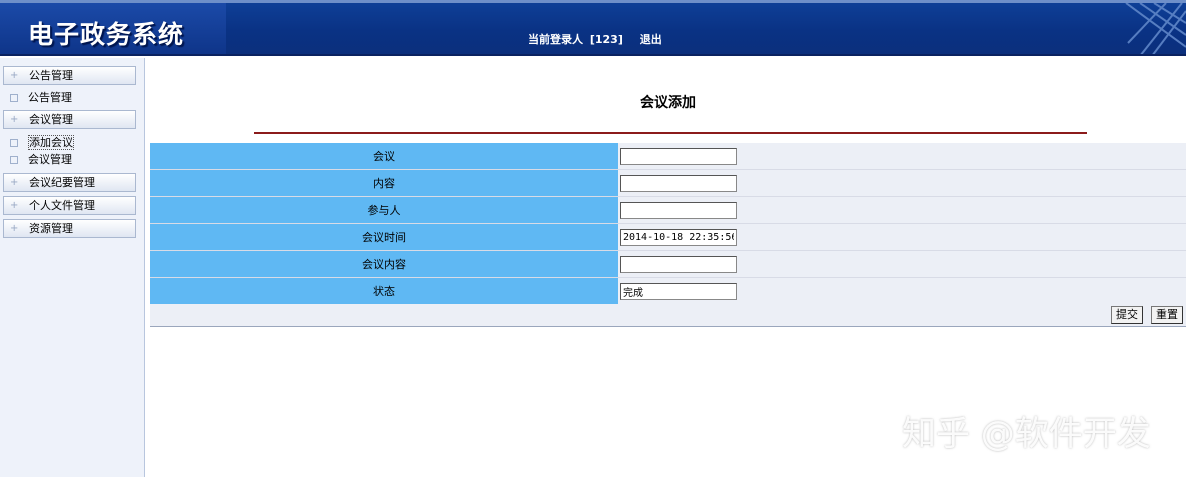 Image resolution: width=1186 pixels, height=477 pixels. What do you see at coordinates (668, 103) in the screenshot?
I see `page-title: 会议添加` at bounding box center [668, 103].